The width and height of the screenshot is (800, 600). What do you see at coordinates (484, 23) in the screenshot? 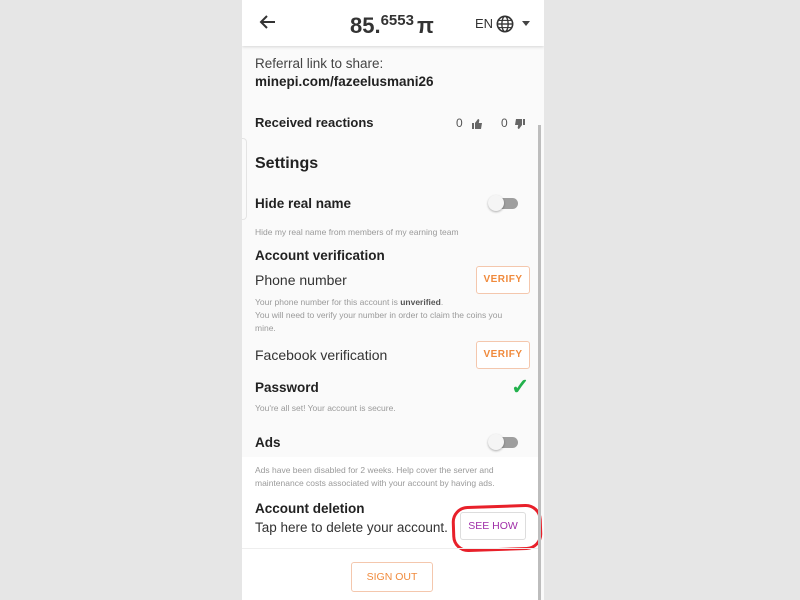
I see `language-label: EN` at bounding box center [484, 23].